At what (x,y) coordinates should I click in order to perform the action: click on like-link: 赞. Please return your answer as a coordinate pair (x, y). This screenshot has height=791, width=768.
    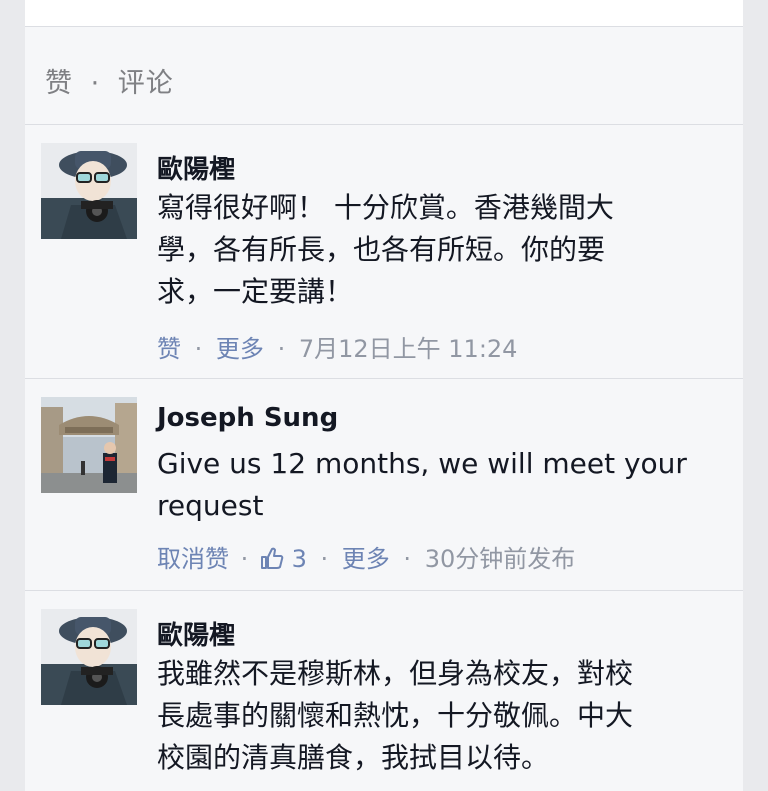
    Looking at the image, I should click on (169, 349).